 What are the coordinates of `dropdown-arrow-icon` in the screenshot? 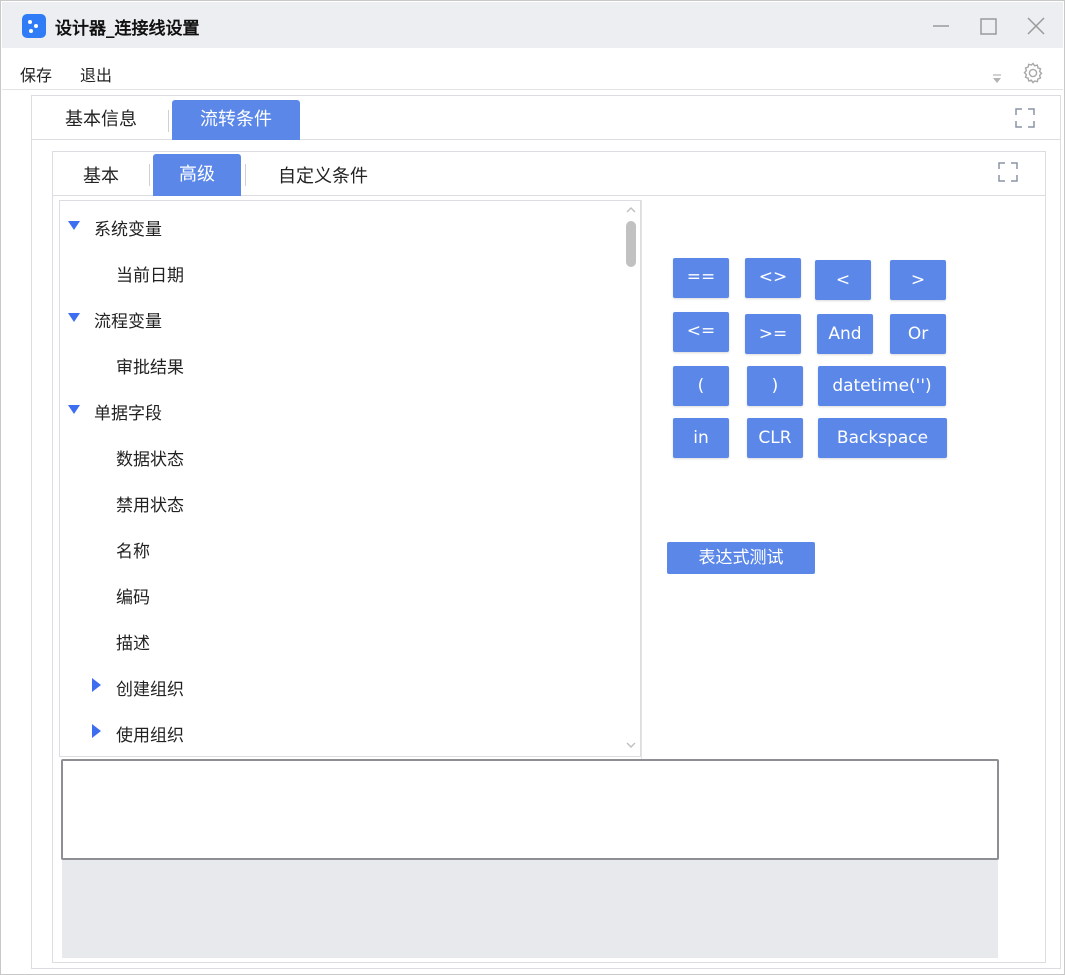 It's located at (997, 79).